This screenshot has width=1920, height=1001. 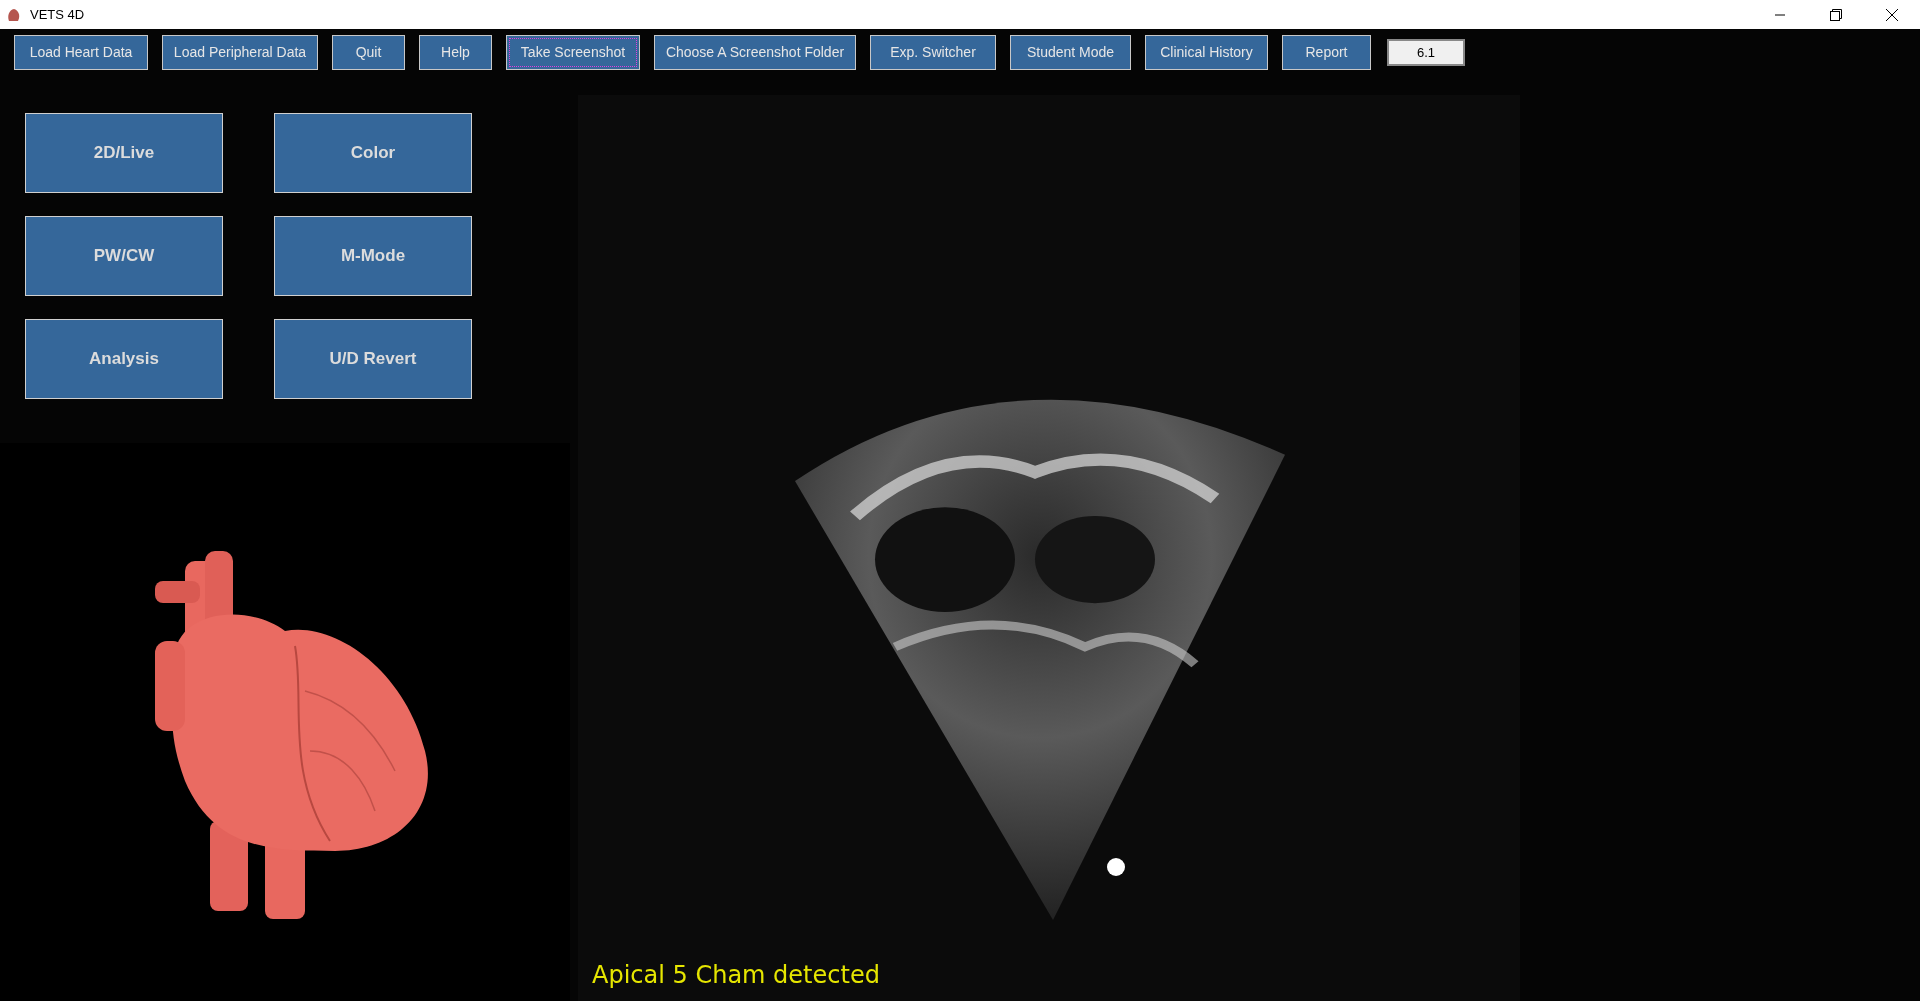 What do you see at coordinates (736, 975) in the screenshot?
I see `view-detection-label: Apical 5 Cham detected` at bounding box center [736, 975].